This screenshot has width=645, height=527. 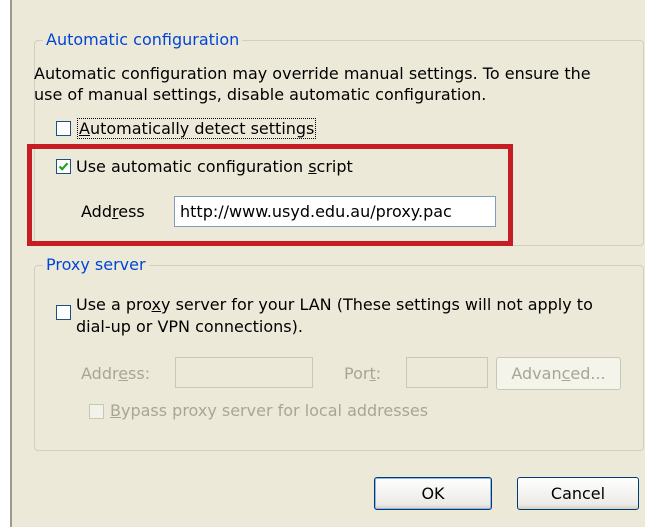 I want to click on use-proxy-checkbox, so click(x=63, y=312).